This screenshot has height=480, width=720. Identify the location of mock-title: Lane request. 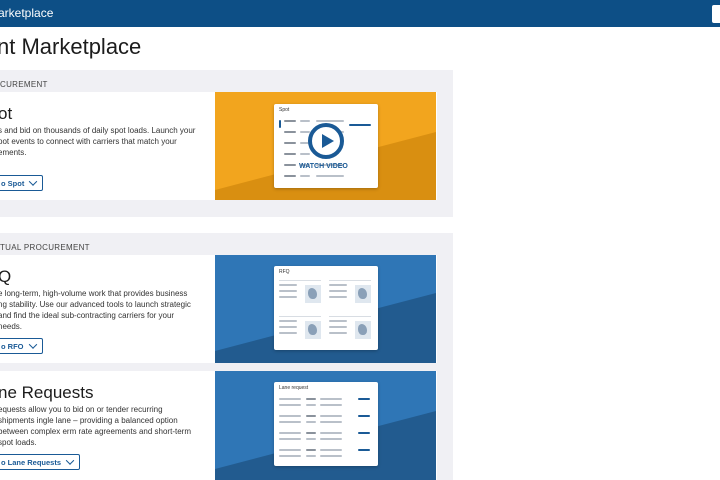
(294, 388).